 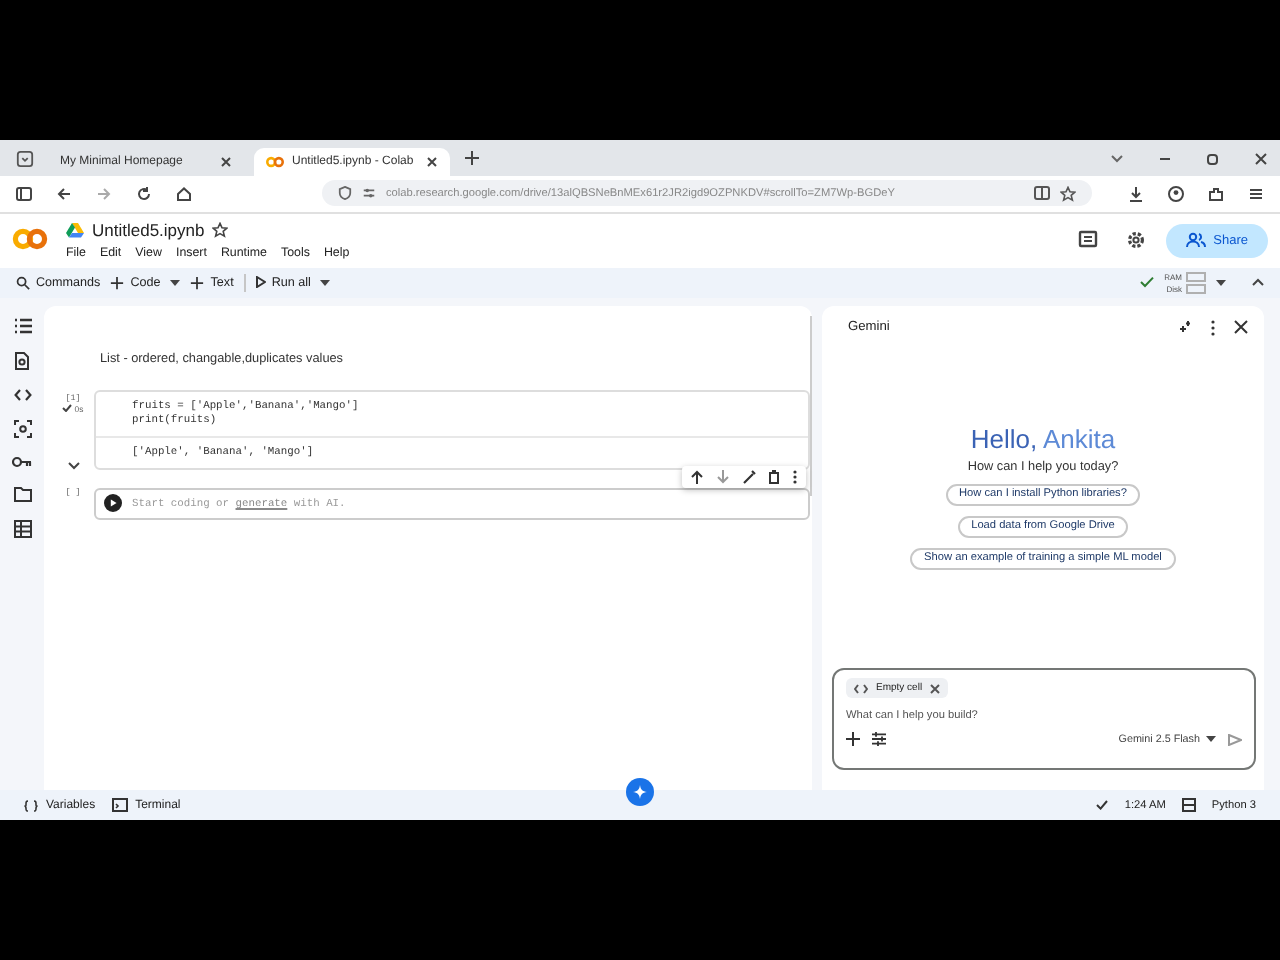 What do you see at coordinates (1087, 240) in the screenshot?
I see `comment-icon` at bounding box center [1087, 240].